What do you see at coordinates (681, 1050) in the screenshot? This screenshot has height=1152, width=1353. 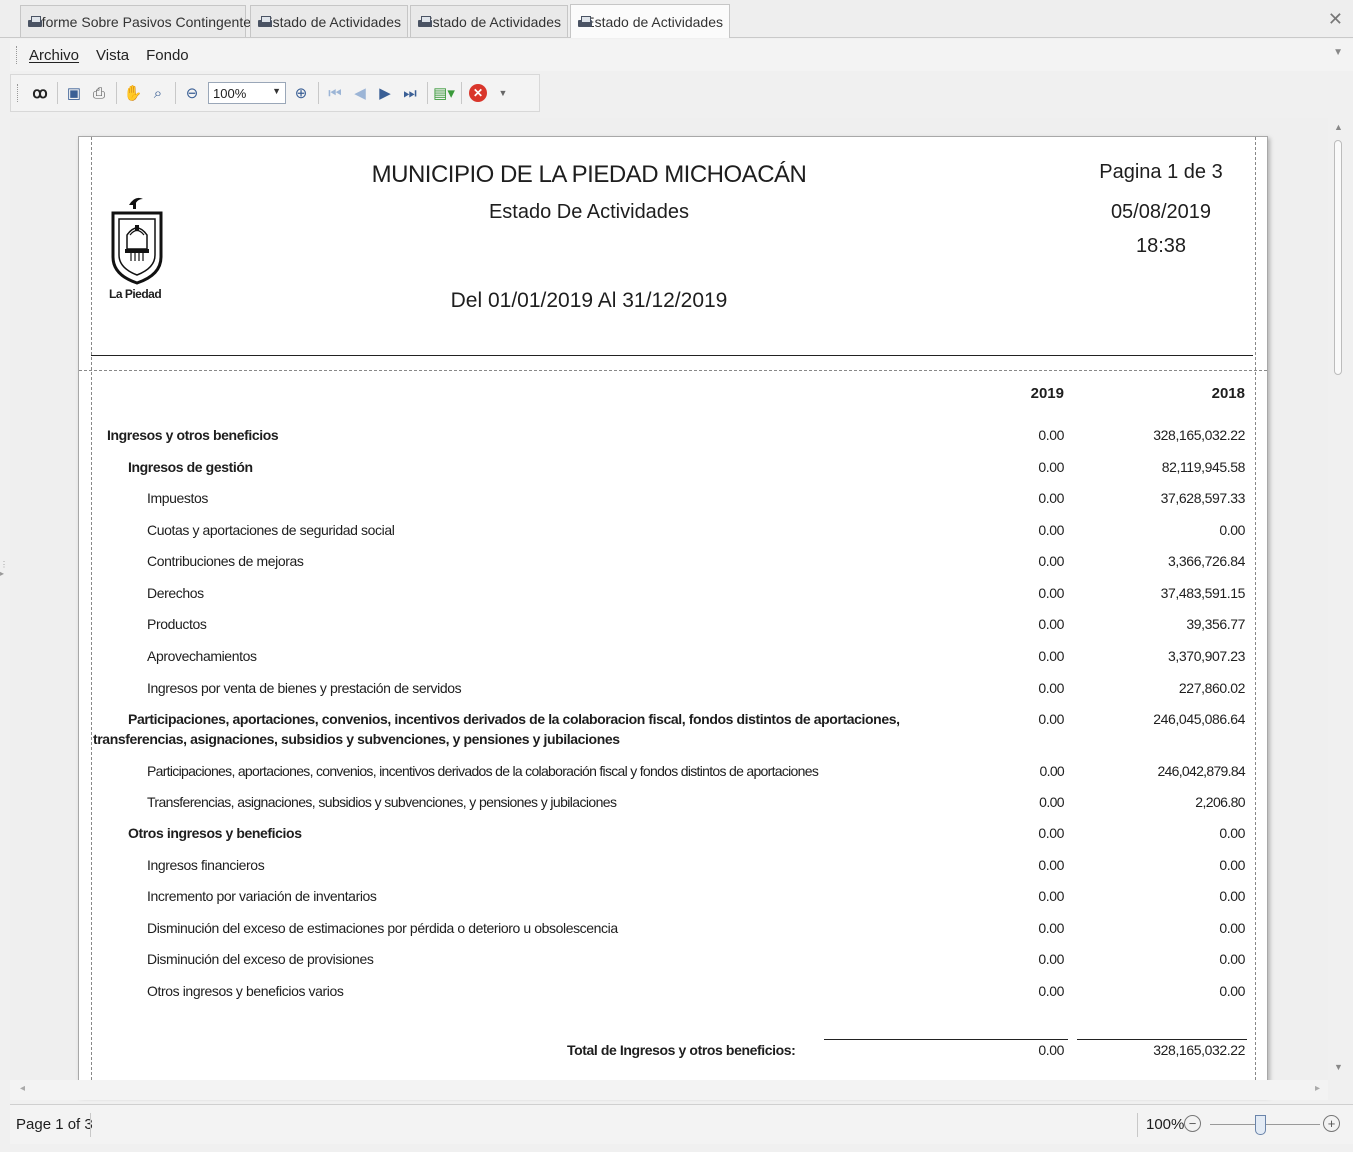 I see `total-label: Total de Ingresos y otros beneficios:` at bounding box center [681, 1050].